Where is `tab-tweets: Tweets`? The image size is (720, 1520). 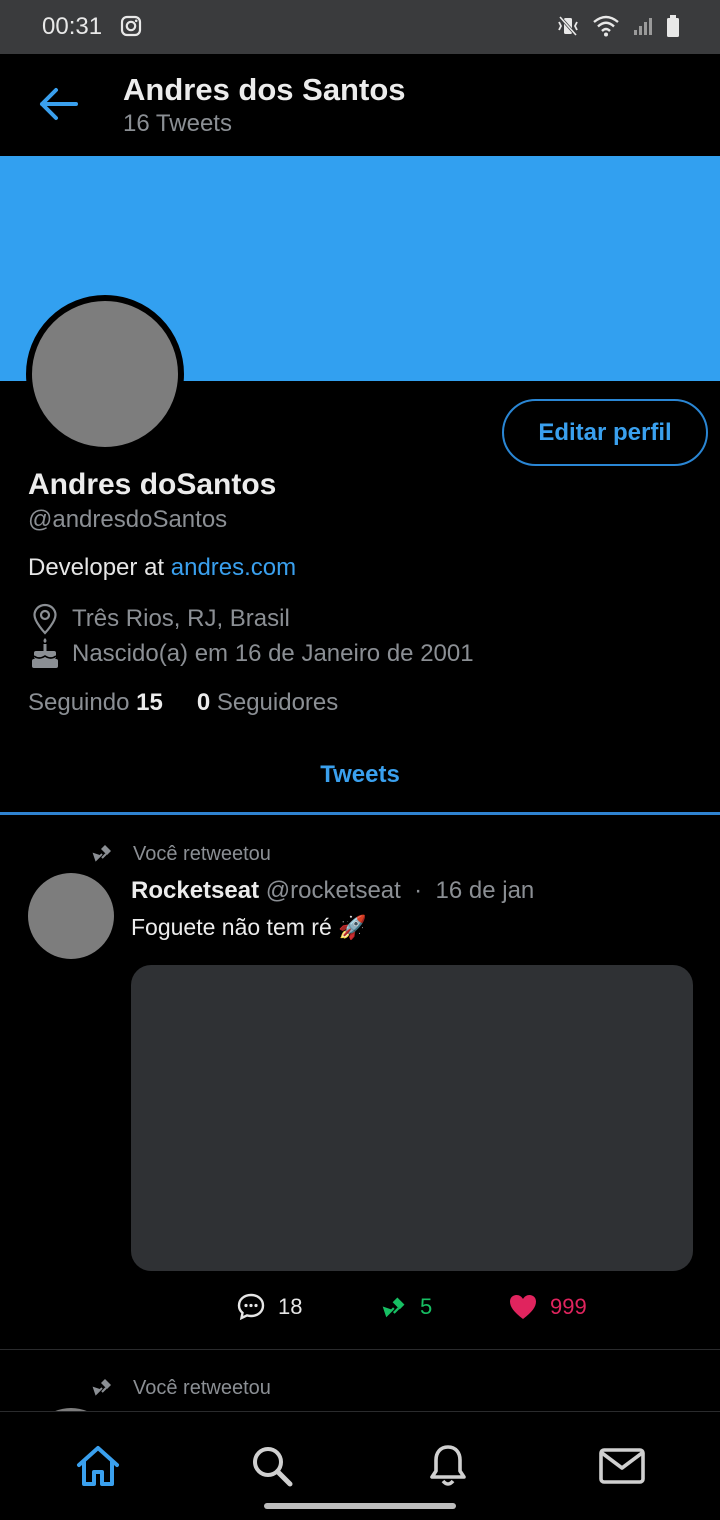
tab-tweets: Tweets is located at coordinates (360, 774).